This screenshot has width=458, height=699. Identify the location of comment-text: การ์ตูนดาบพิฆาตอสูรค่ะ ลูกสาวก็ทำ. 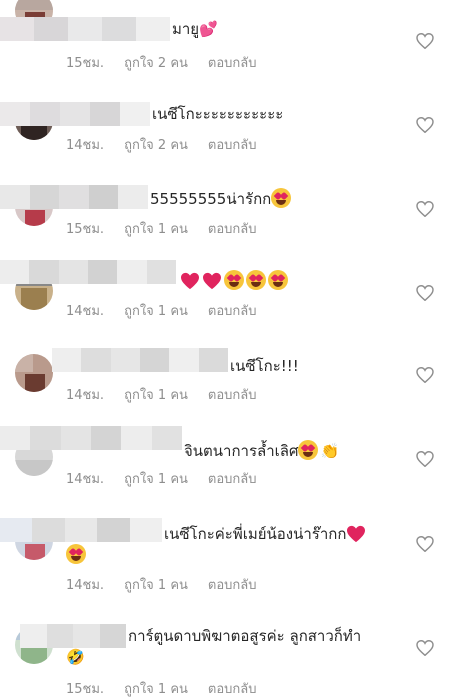
(245, 636).